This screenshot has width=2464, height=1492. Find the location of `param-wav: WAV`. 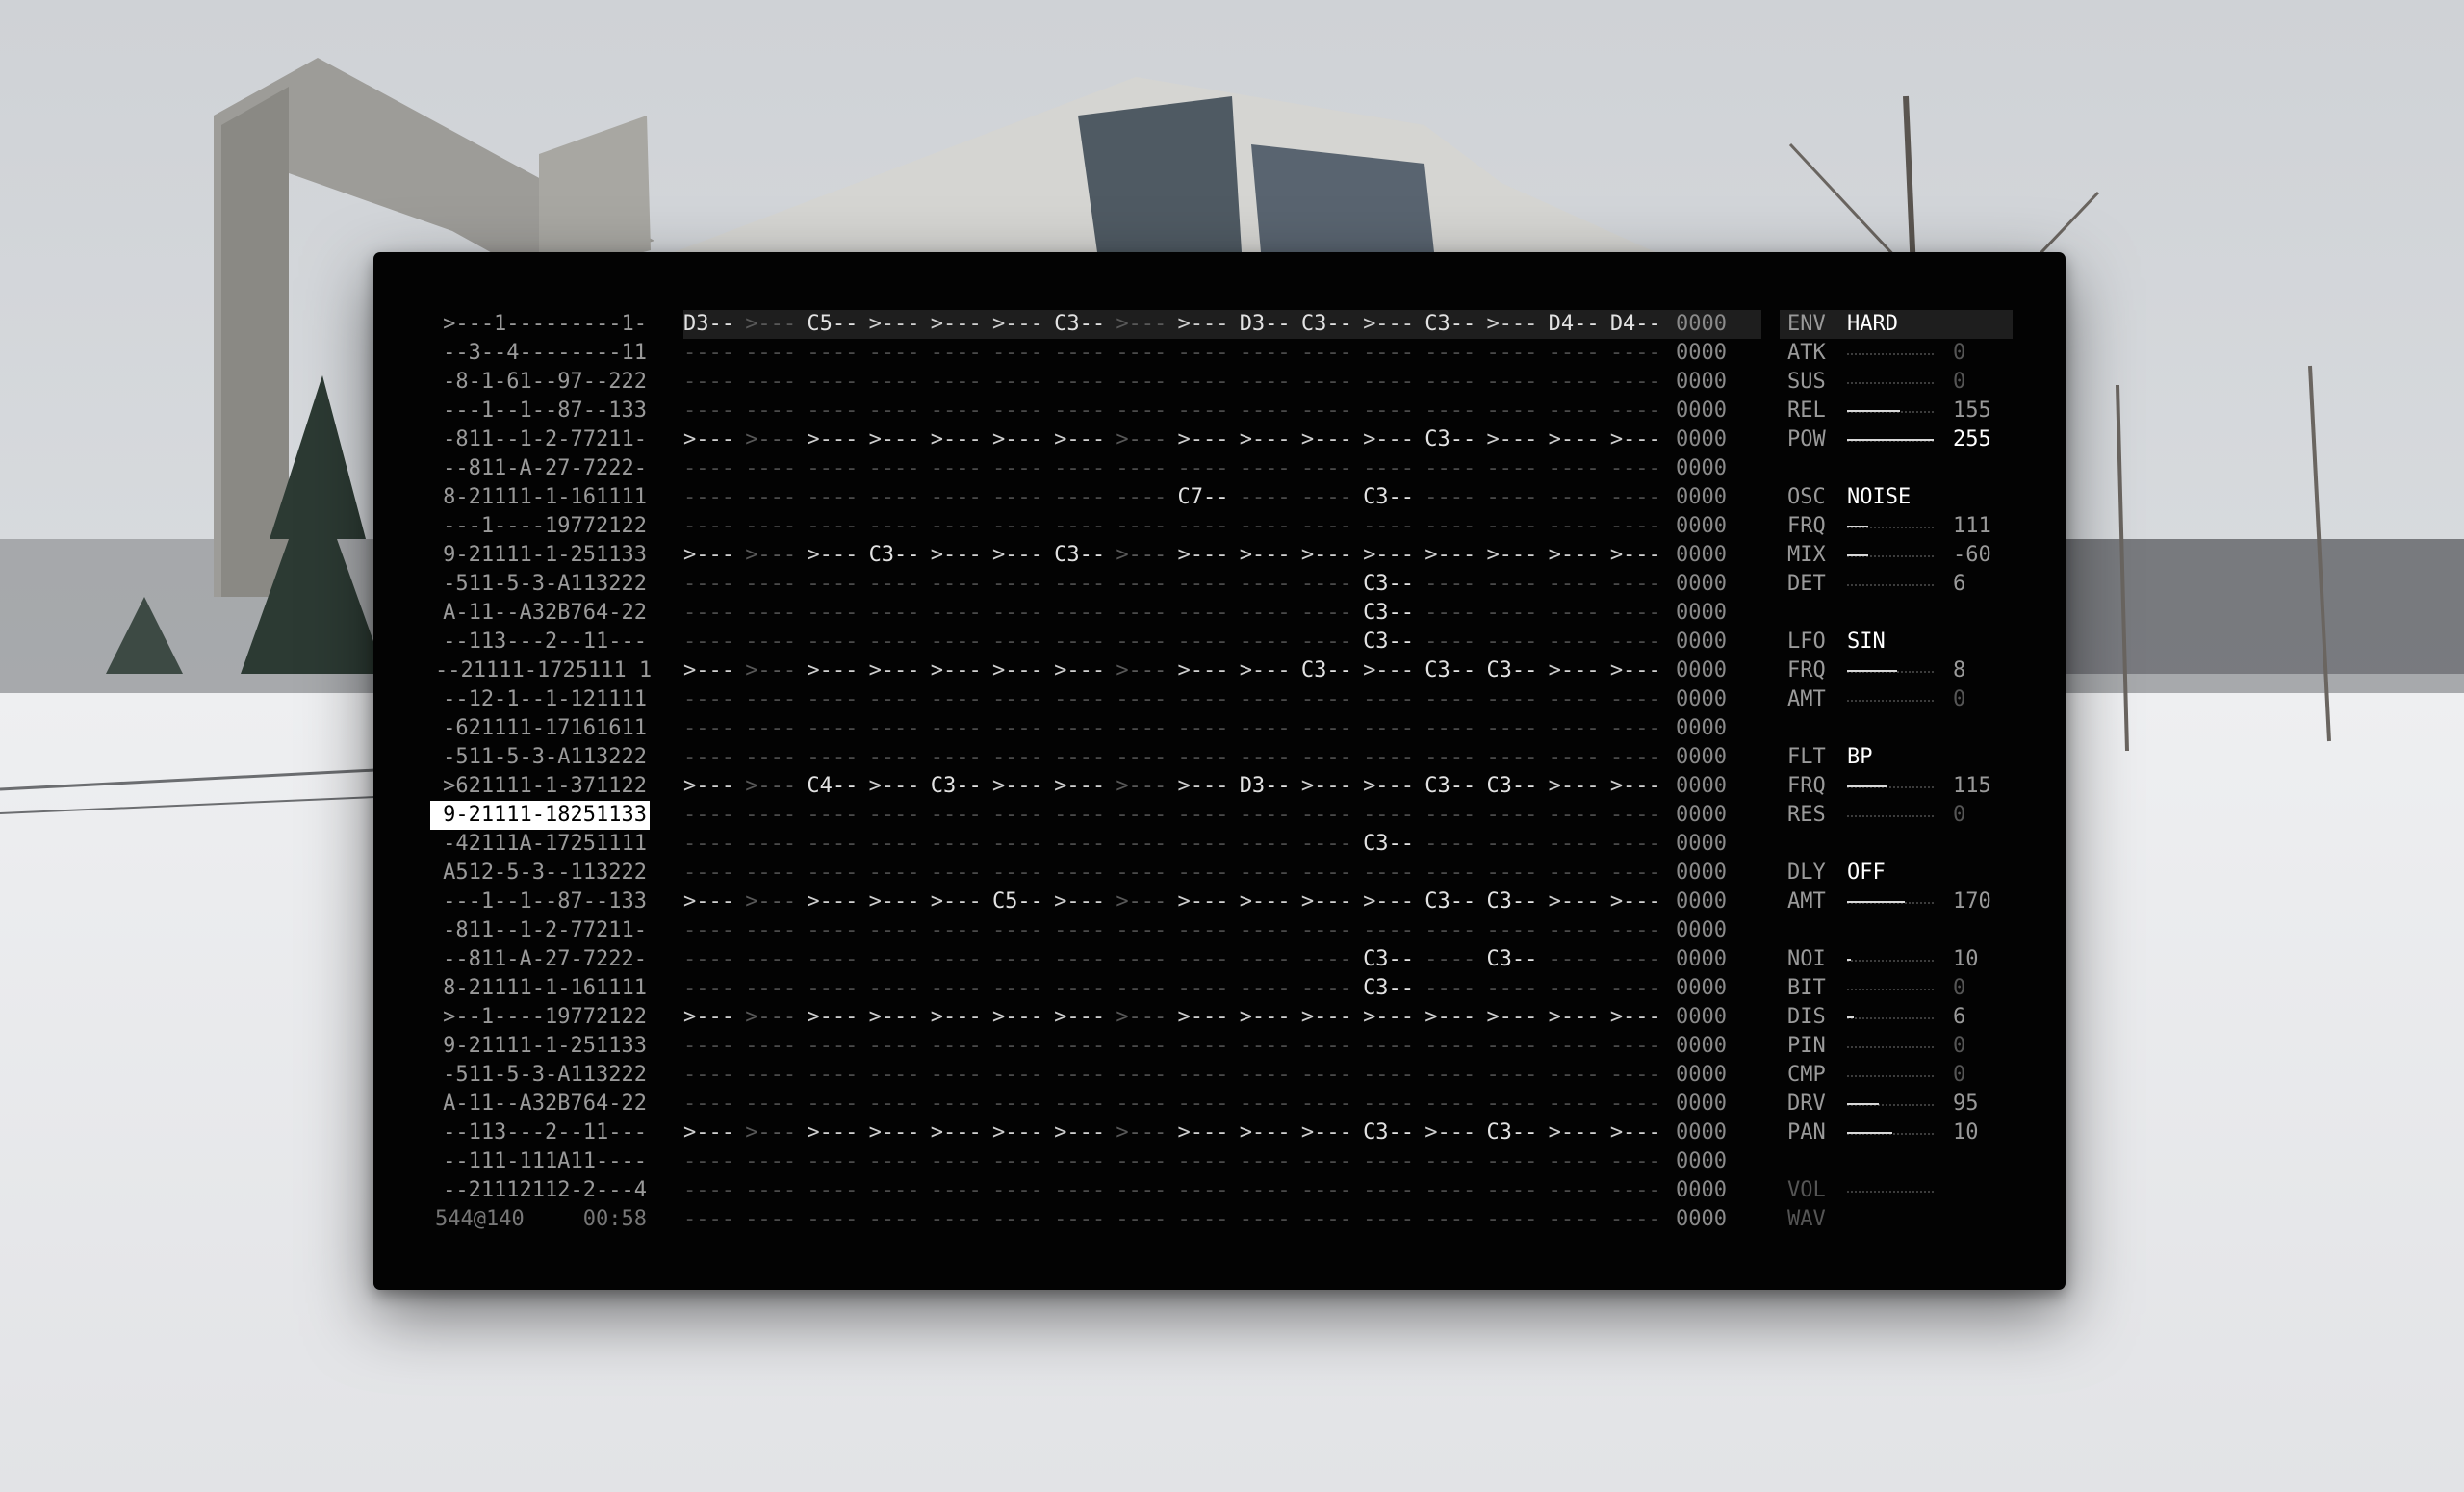

param-wav: WAV is located at coordinates (1896, 1219).